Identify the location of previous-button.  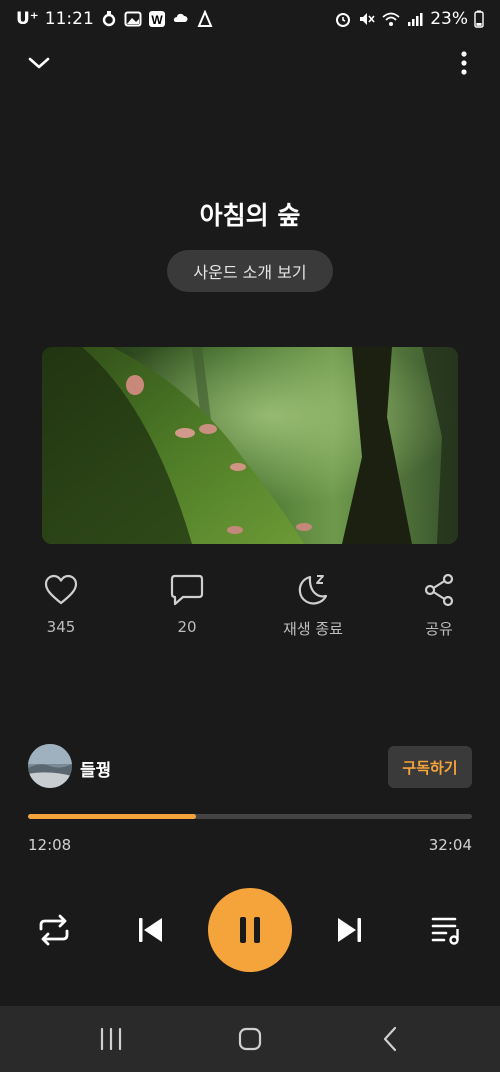
(150, 930).